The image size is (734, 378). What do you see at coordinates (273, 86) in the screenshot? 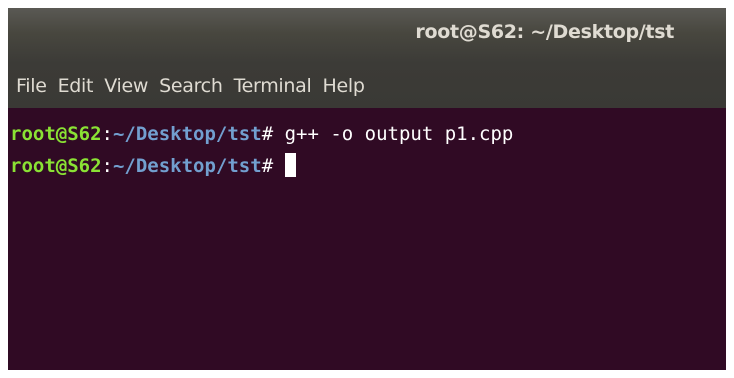
I see `menu-terminal: Terminal` at bounding box center [273, 86].